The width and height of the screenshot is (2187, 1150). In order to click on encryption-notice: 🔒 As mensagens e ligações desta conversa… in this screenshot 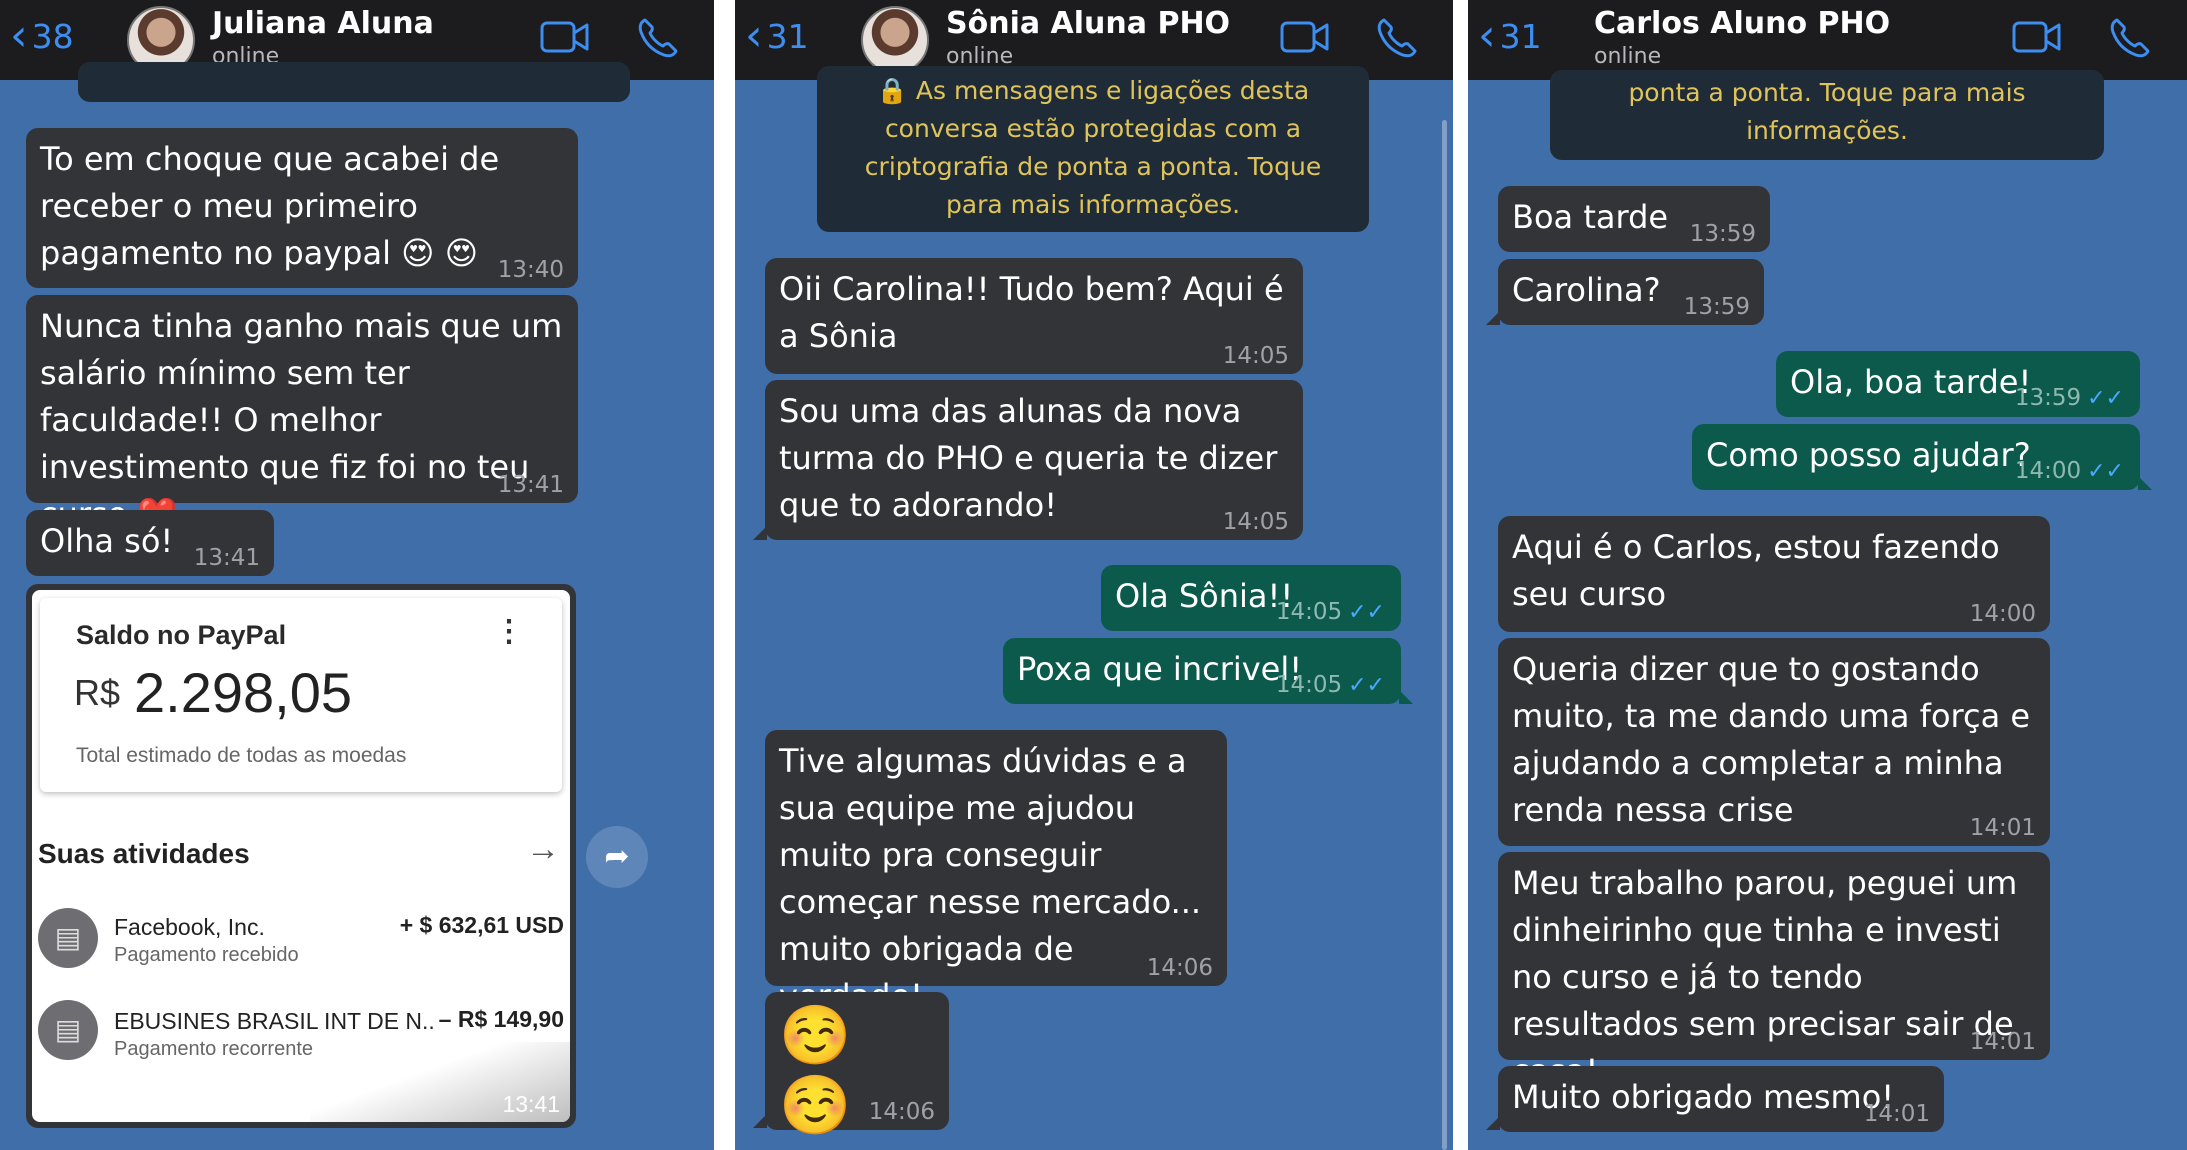, I will do `click(1093, 149)`.